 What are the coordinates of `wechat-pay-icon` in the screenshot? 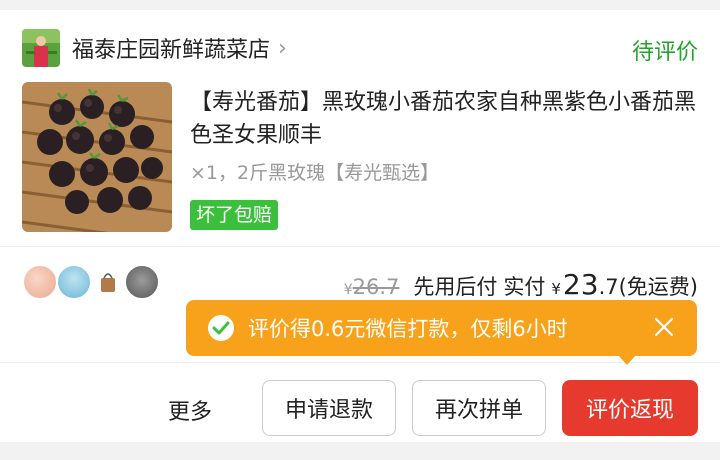 It's located at (221, 328).